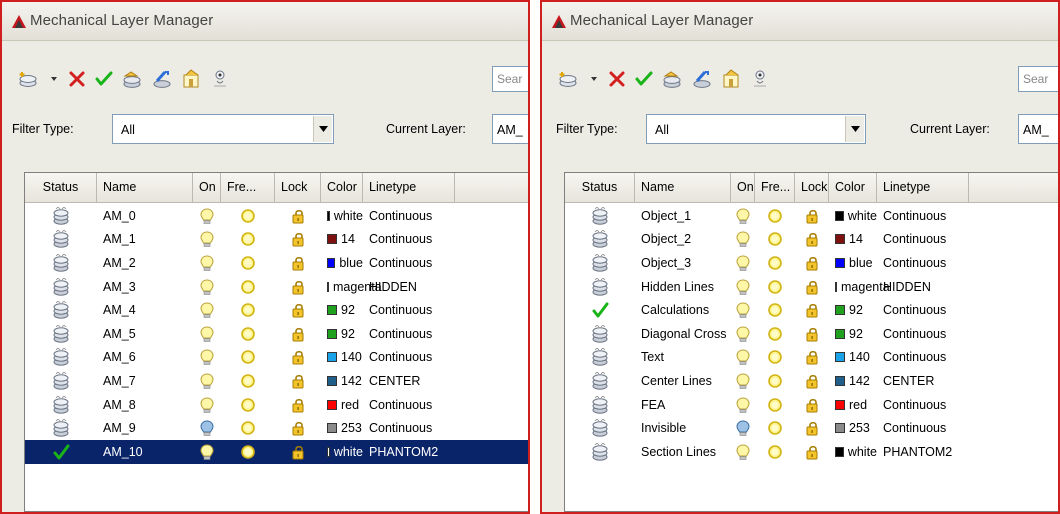  Describe the element at coordinates (683, 358) in the screenshot. I see `layer-name: Text` at that location.